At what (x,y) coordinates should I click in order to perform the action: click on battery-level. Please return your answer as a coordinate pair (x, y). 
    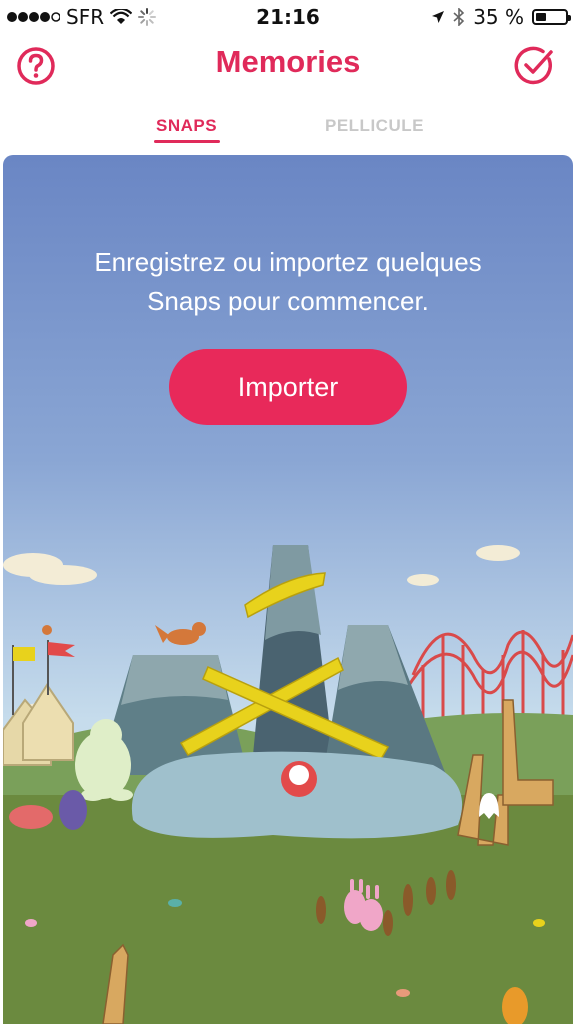
    Looking at the image, I should click on (541, 17).